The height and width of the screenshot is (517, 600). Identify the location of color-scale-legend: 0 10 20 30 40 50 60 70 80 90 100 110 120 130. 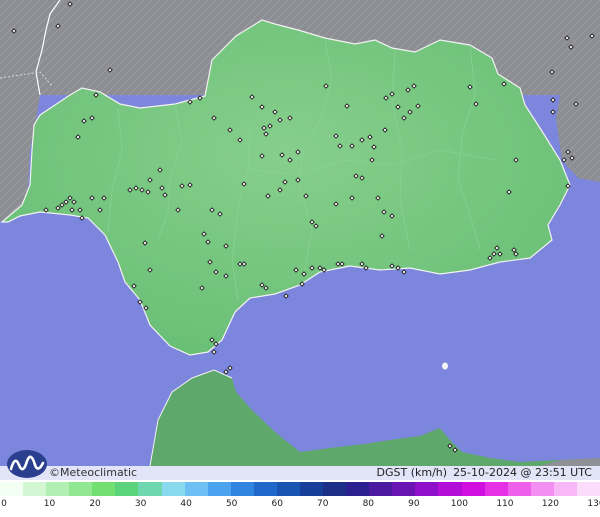
(300, 498).